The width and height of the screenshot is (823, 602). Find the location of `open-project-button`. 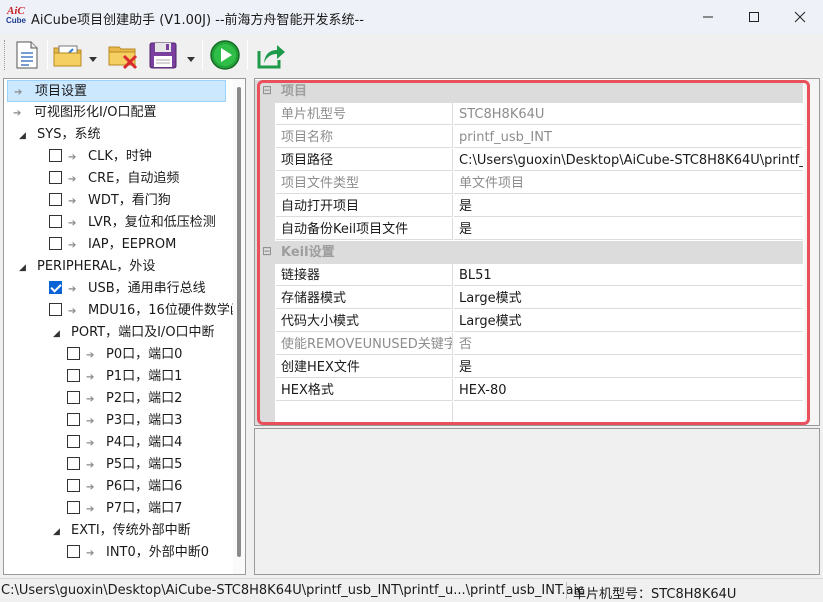

open-project-button is located at coordinates (68, 55).